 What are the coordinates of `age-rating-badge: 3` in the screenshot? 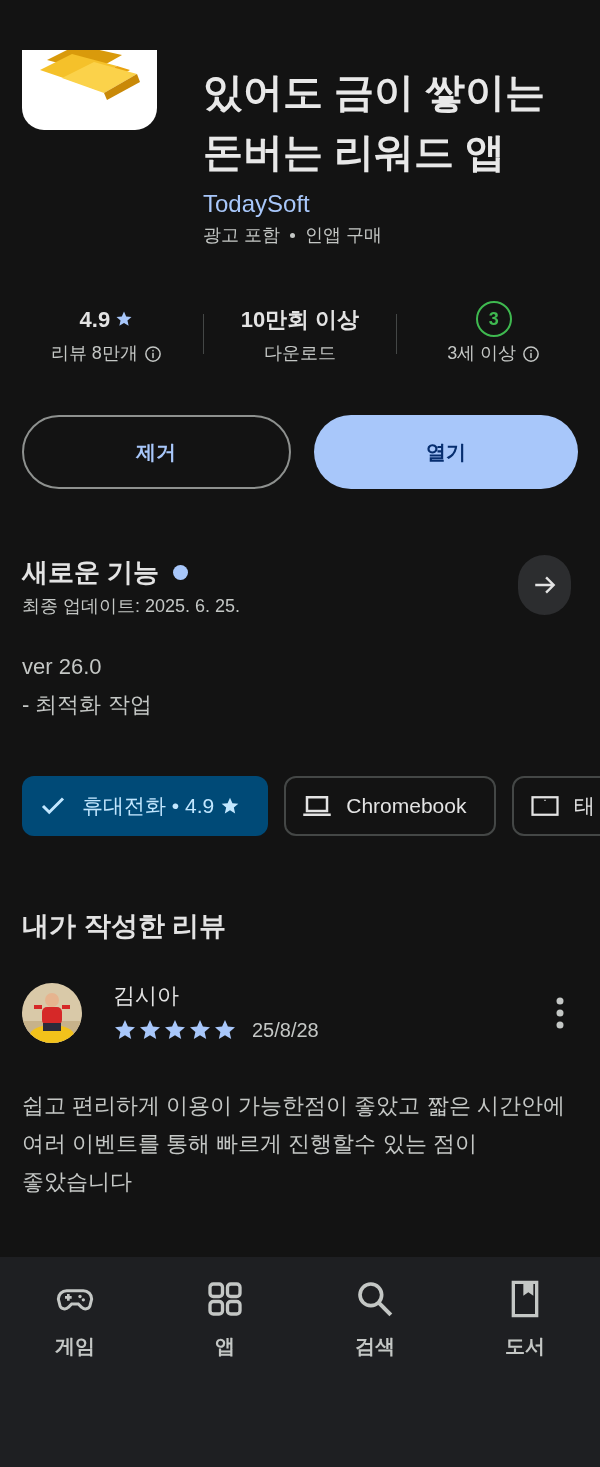 It's located at (493, 319).